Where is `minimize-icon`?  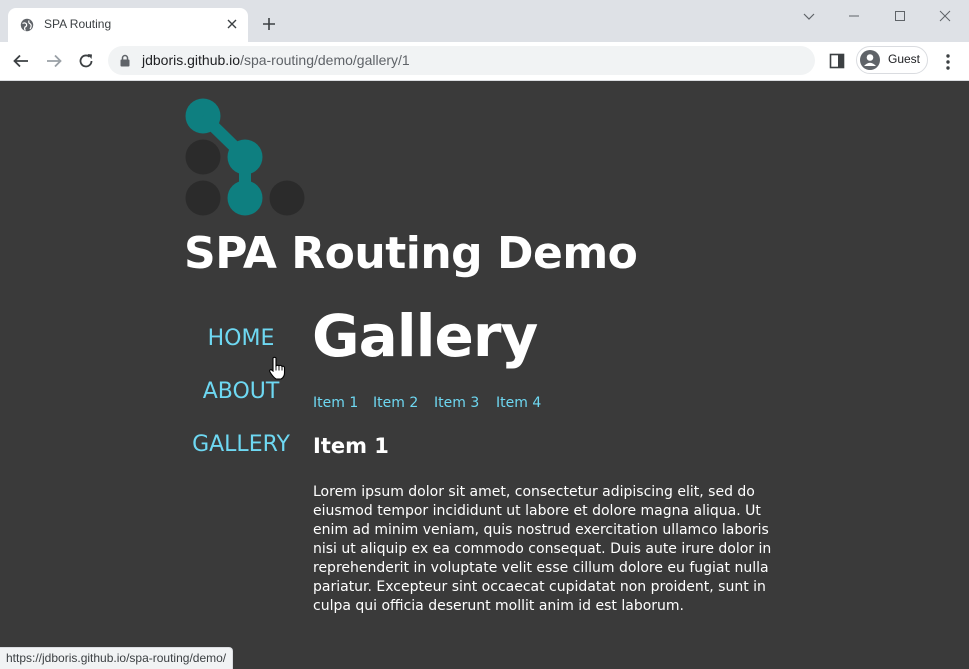 minimize-icon is located at coordinates (854, 16).